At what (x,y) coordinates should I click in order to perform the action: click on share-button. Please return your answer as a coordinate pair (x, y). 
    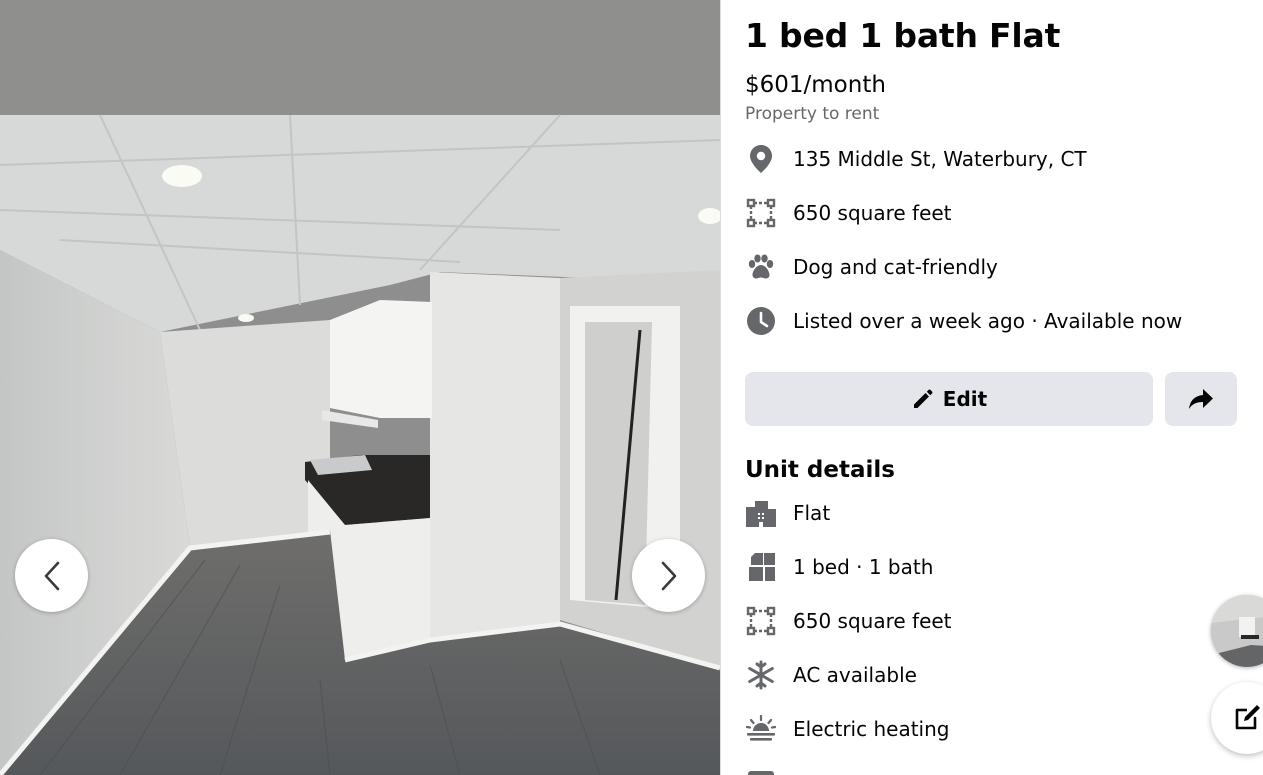
    Looking at the image, I should click on (1201, 399).